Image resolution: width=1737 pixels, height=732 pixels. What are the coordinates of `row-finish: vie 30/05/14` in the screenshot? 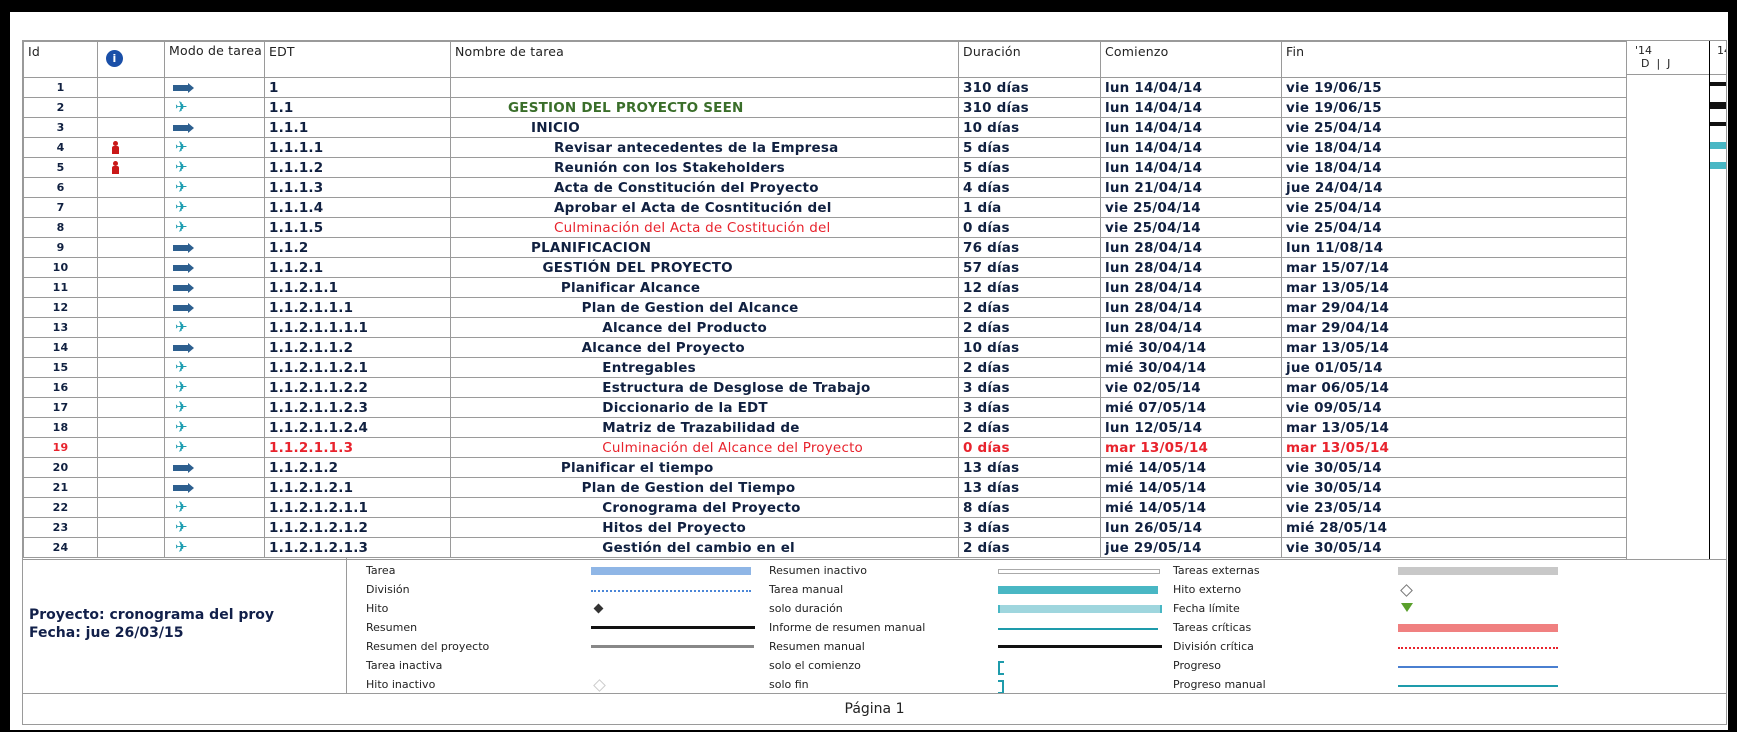 It's located at (1454, 467).